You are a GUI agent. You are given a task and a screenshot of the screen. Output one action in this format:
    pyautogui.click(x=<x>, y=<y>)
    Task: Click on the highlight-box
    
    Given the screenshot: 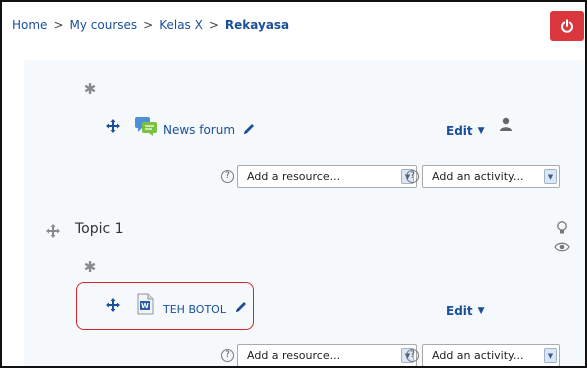 What is the action you would take?
    pyautogui.click(x=165, y=306)
    